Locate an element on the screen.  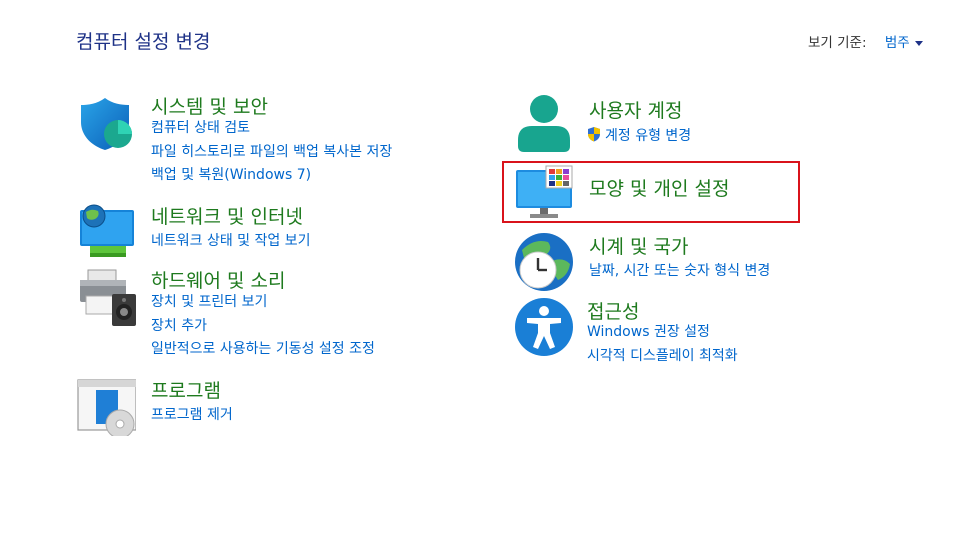
link-date-time-format: 날짜, 시간 또는 숫자 형식 변경 is located at coordinates (679, 272).